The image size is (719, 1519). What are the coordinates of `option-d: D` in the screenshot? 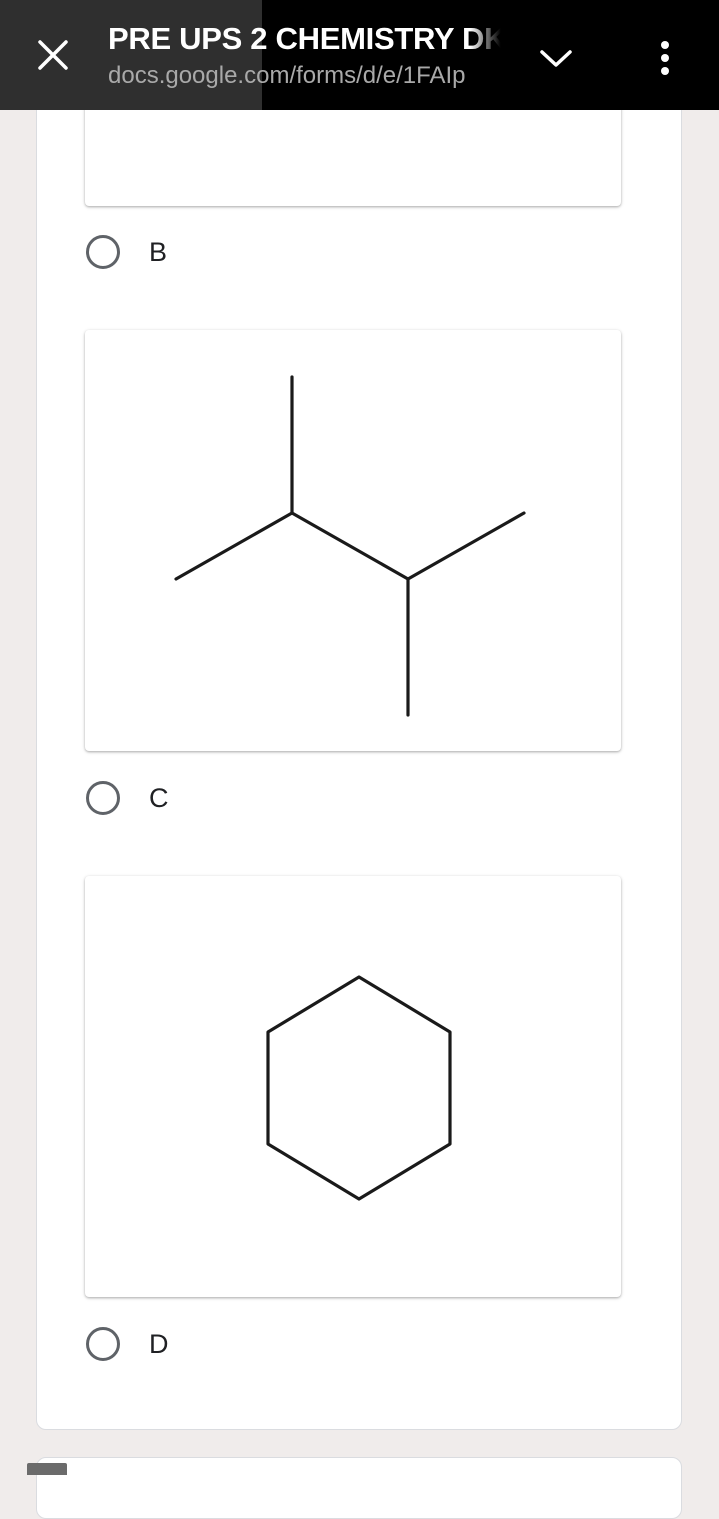 It's located at (230, 1344).